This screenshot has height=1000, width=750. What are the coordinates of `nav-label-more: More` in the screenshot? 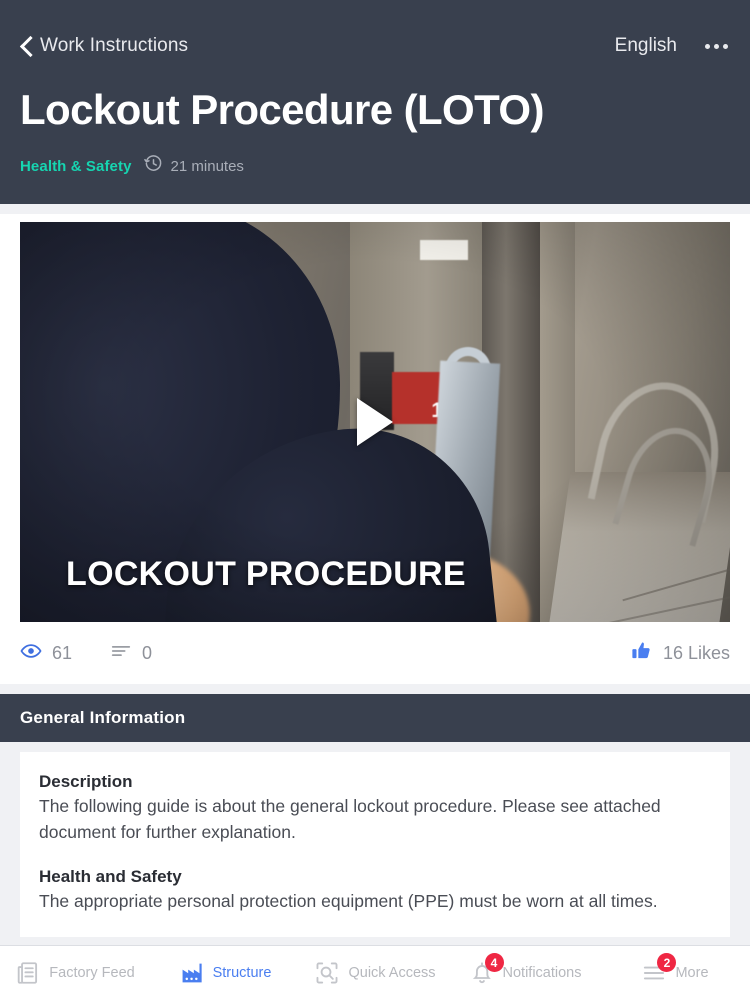 It's located at (692, 973).